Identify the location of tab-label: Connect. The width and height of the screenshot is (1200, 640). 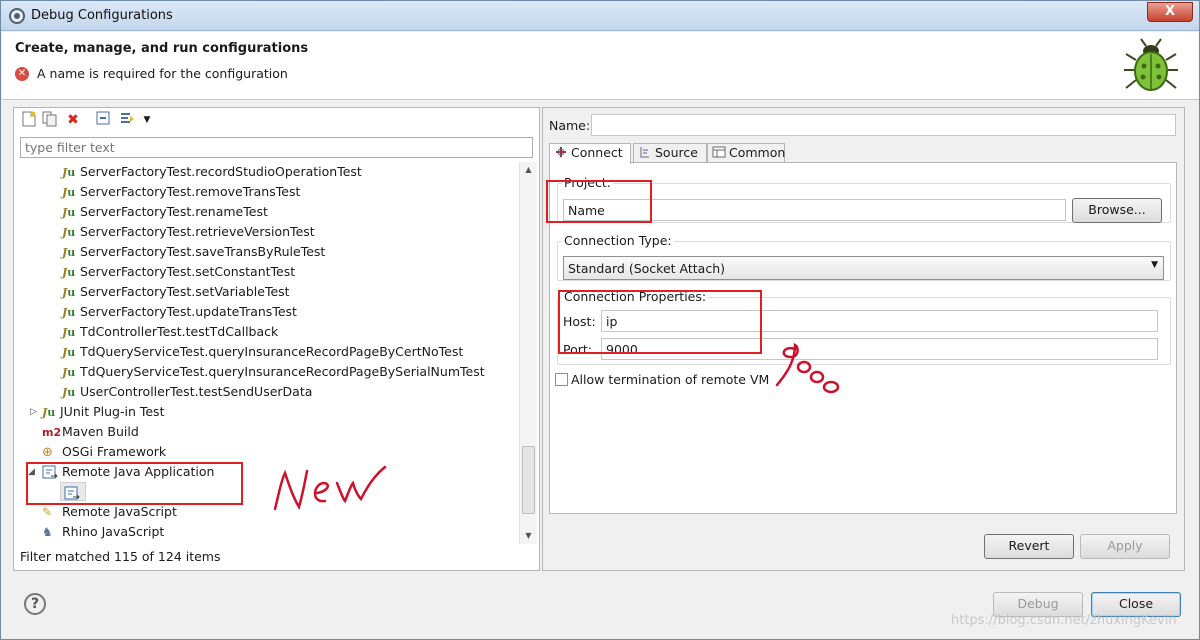
(597, 152).